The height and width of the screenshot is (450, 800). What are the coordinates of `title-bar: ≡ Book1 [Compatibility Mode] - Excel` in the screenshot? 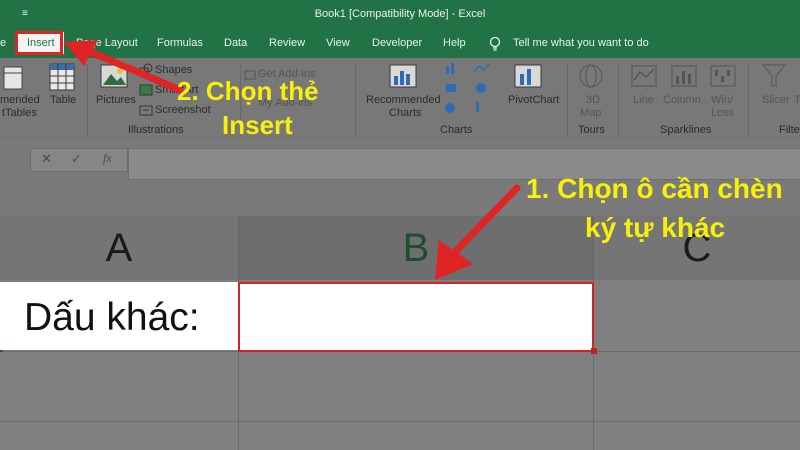 It's located at (400, 15).